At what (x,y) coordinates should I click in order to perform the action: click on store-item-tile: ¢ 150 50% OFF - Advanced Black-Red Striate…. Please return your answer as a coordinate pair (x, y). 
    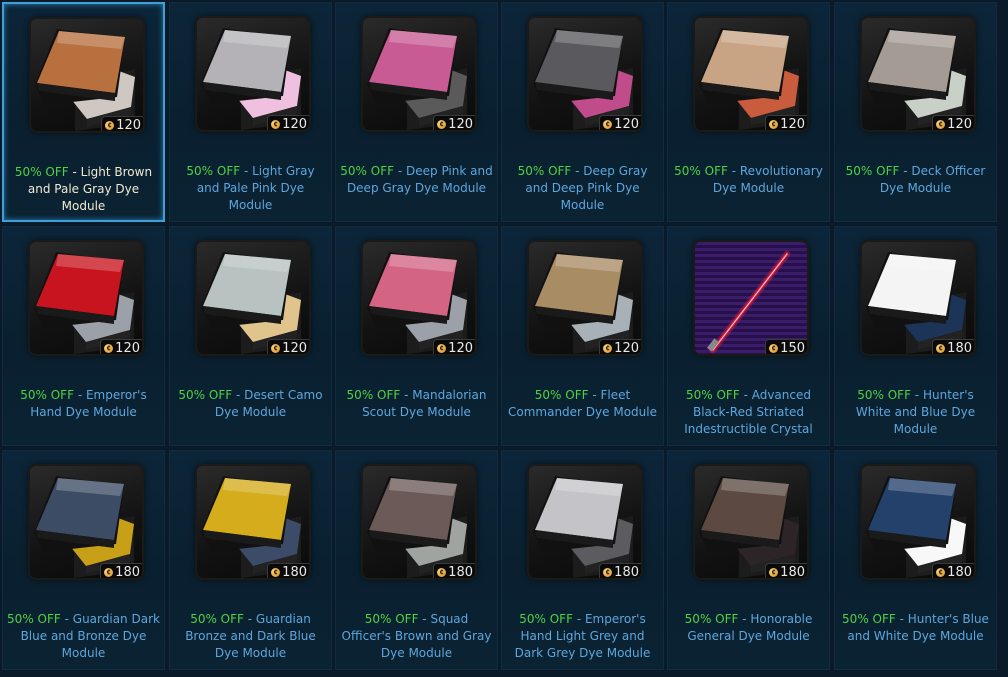
    Looking at the image, I should click on (748, 336).